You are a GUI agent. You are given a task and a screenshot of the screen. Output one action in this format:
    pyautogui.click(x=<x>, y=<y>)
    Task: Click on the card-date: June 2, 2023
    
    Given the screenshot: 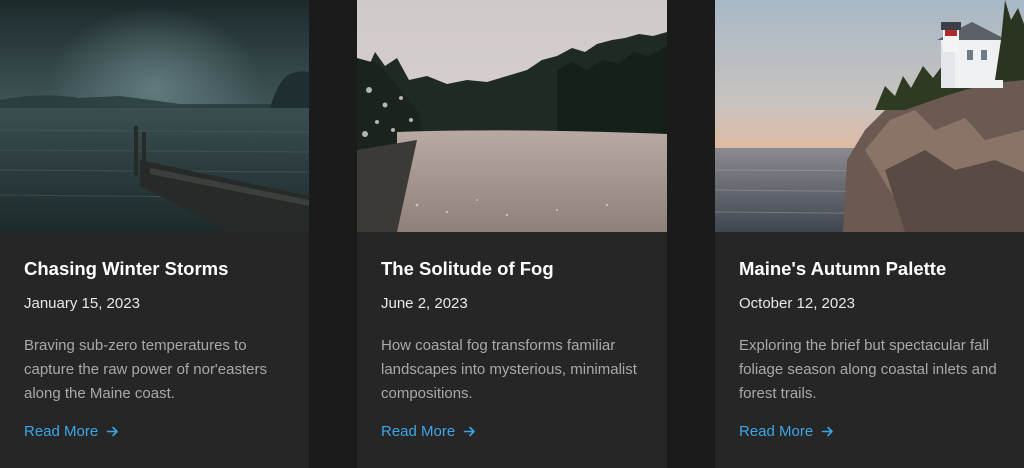 What is the action you would take?
    pyautogui.click(x=424, y=303)
    